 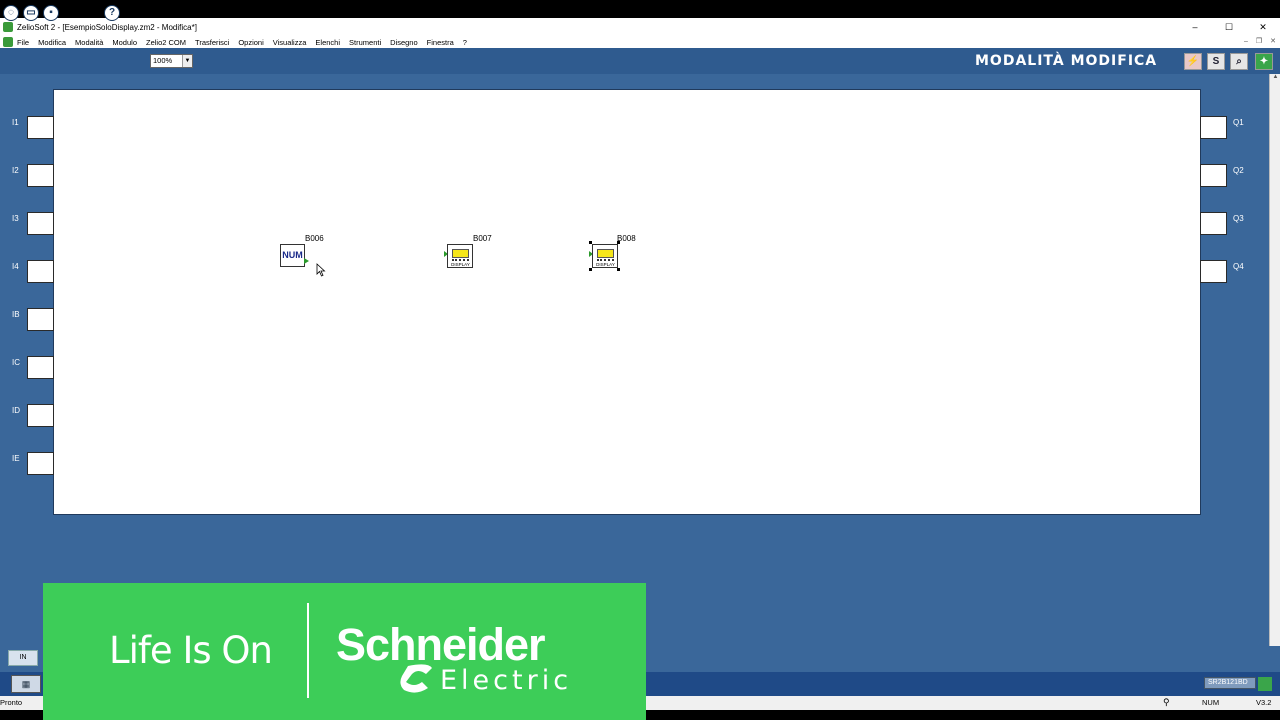 I want to click on input-label-id: ID, so click(x=16, y=410).